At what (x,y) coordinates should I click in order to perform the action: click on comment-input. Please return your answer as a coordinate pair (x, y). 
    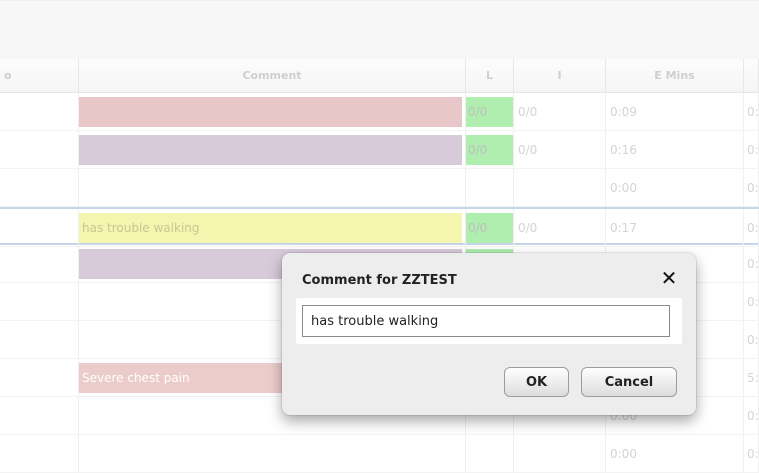
    Looking at the image, I should click on (486, 321).